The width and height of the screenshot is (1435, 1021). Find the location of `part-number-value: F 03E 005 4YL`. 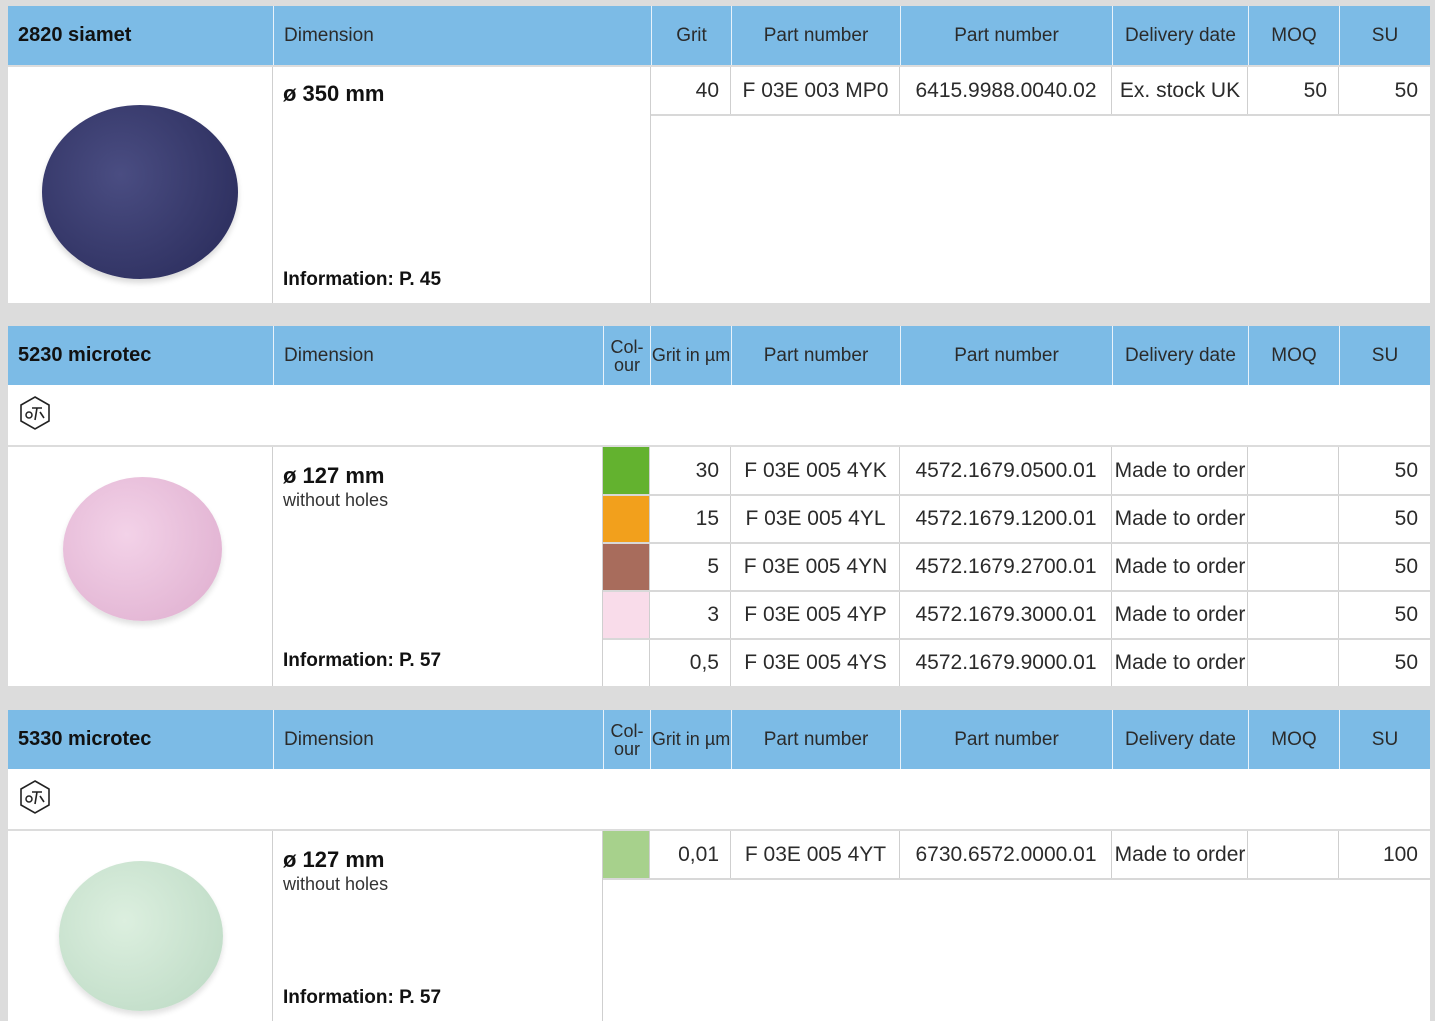

part-number-value: F 03E 005 4YL is located at coordinates (815, 518).